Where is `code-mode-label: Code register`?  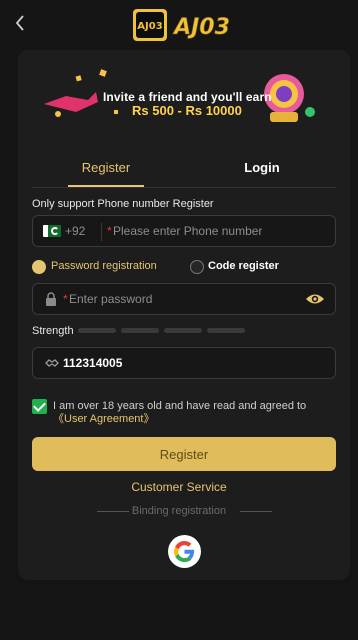 code-mode-label: Code register is located at coordinates (243, 266).